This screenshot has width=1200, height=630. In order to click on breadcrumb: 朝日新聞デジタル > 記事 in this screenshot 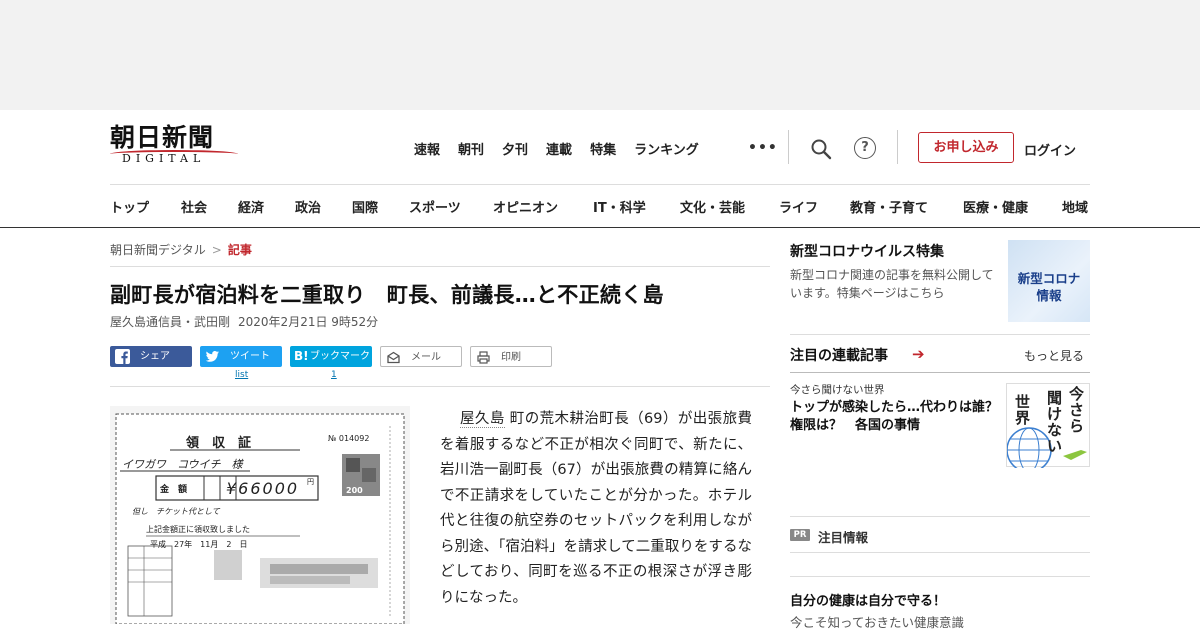, I will do `click(181, 249)`.